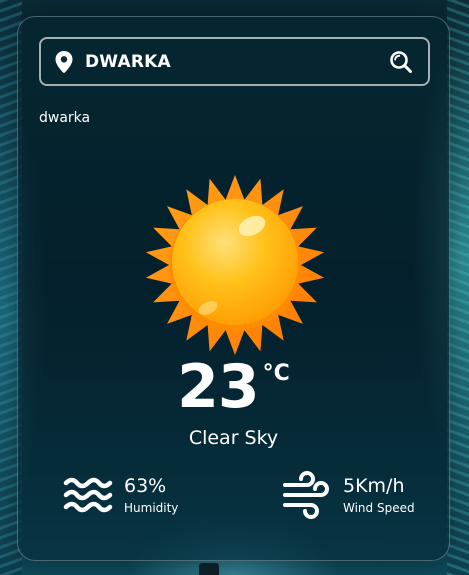 This screenshot has height=575, width=469. What do you see at coordinates (307, 495) in the screenshot?
I see `wind-icon` at bounding box center [307, 495].